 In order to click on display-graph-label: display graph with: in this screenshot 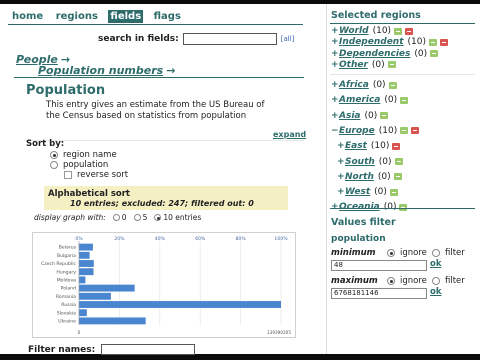, I will do `click(70, 217)`.